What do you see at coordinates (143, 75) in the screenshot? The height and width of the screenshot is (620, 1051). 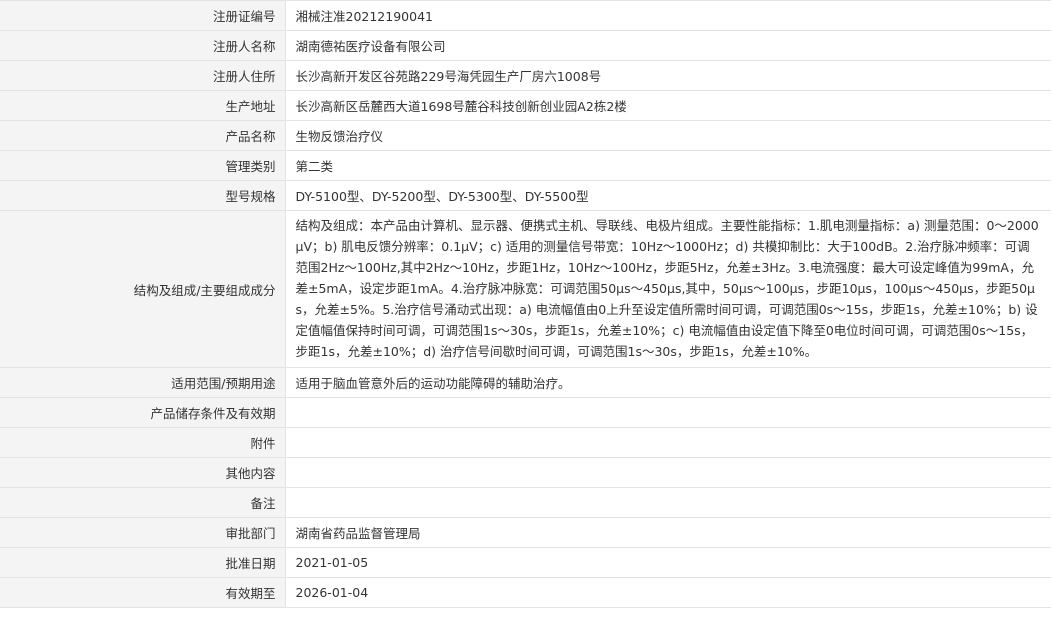 I see `registrant-address-label: 注册人住所` at bounding box center [143, 75].